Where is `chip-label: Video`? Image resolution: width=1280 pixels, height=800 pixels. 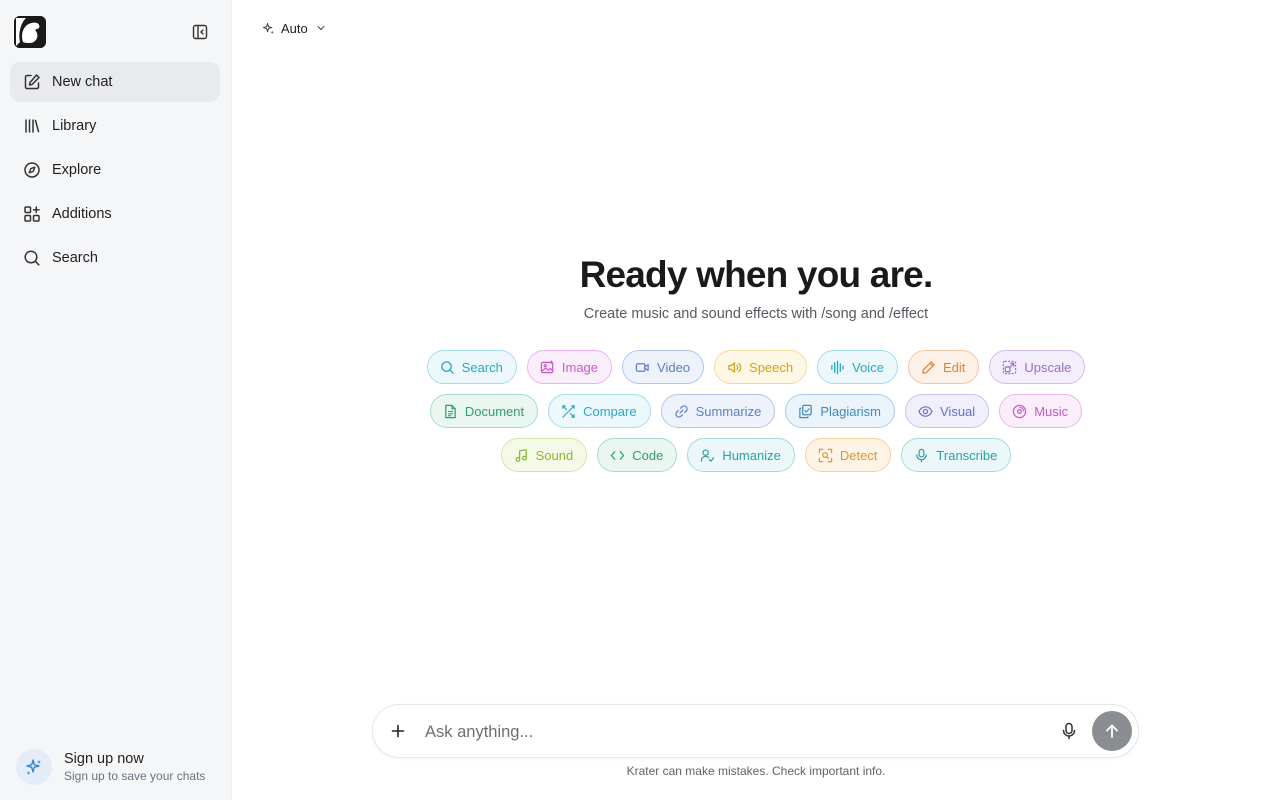 chip-label: Video is located at coordinates (674, 367).